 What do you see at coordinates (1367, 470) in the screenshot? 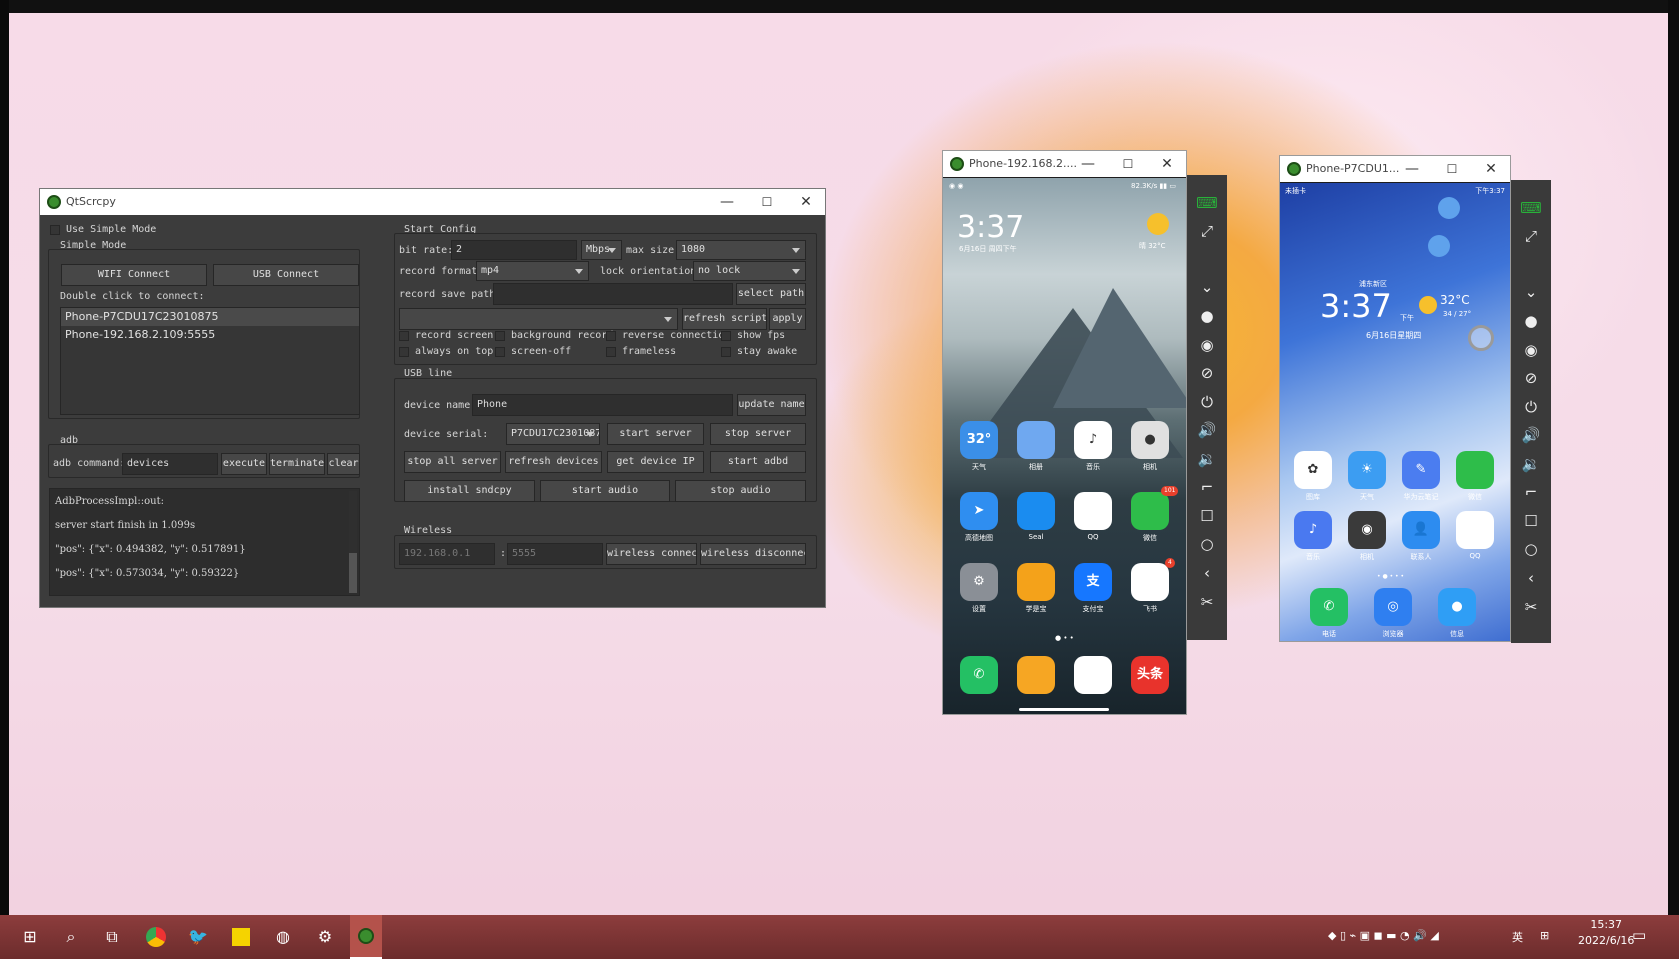
I see `app-icon: ☀` at bounding box center [1367, 470].